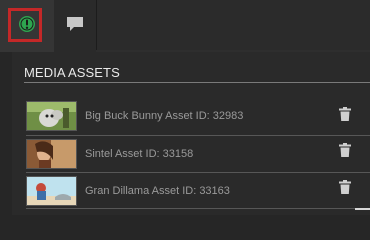 The image size is (370, 240). I want to click on asset-label: Sintel Asset ID: 33158, so click(139, 154).